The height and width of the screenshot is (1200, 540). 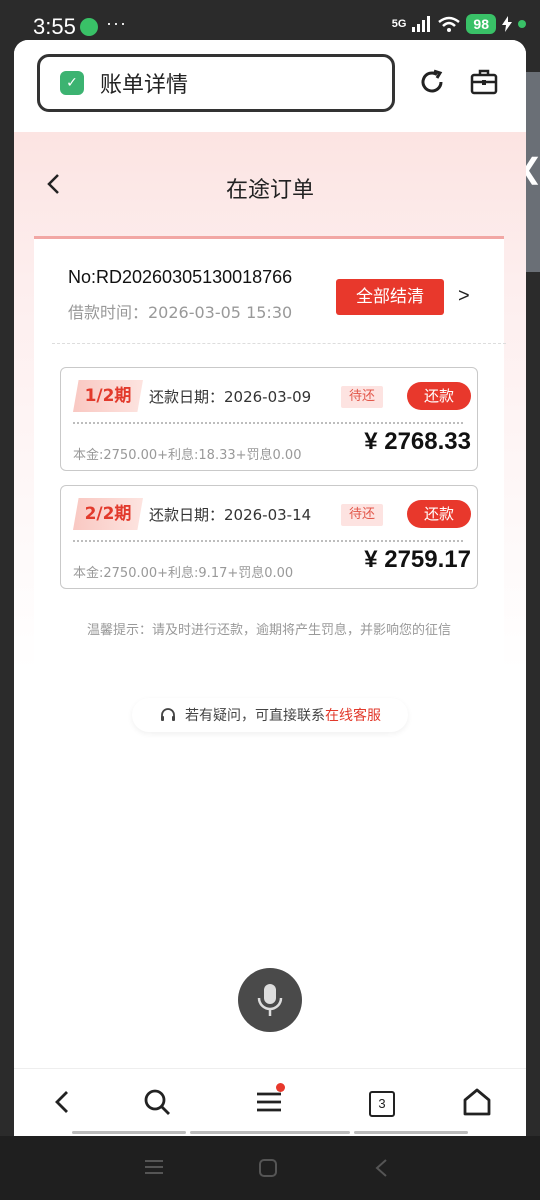 What do you see at coordinates (216, 83) in the screenshot?
I see `address-bar: ✓ 账单详情` at bounding box center [216, 83].